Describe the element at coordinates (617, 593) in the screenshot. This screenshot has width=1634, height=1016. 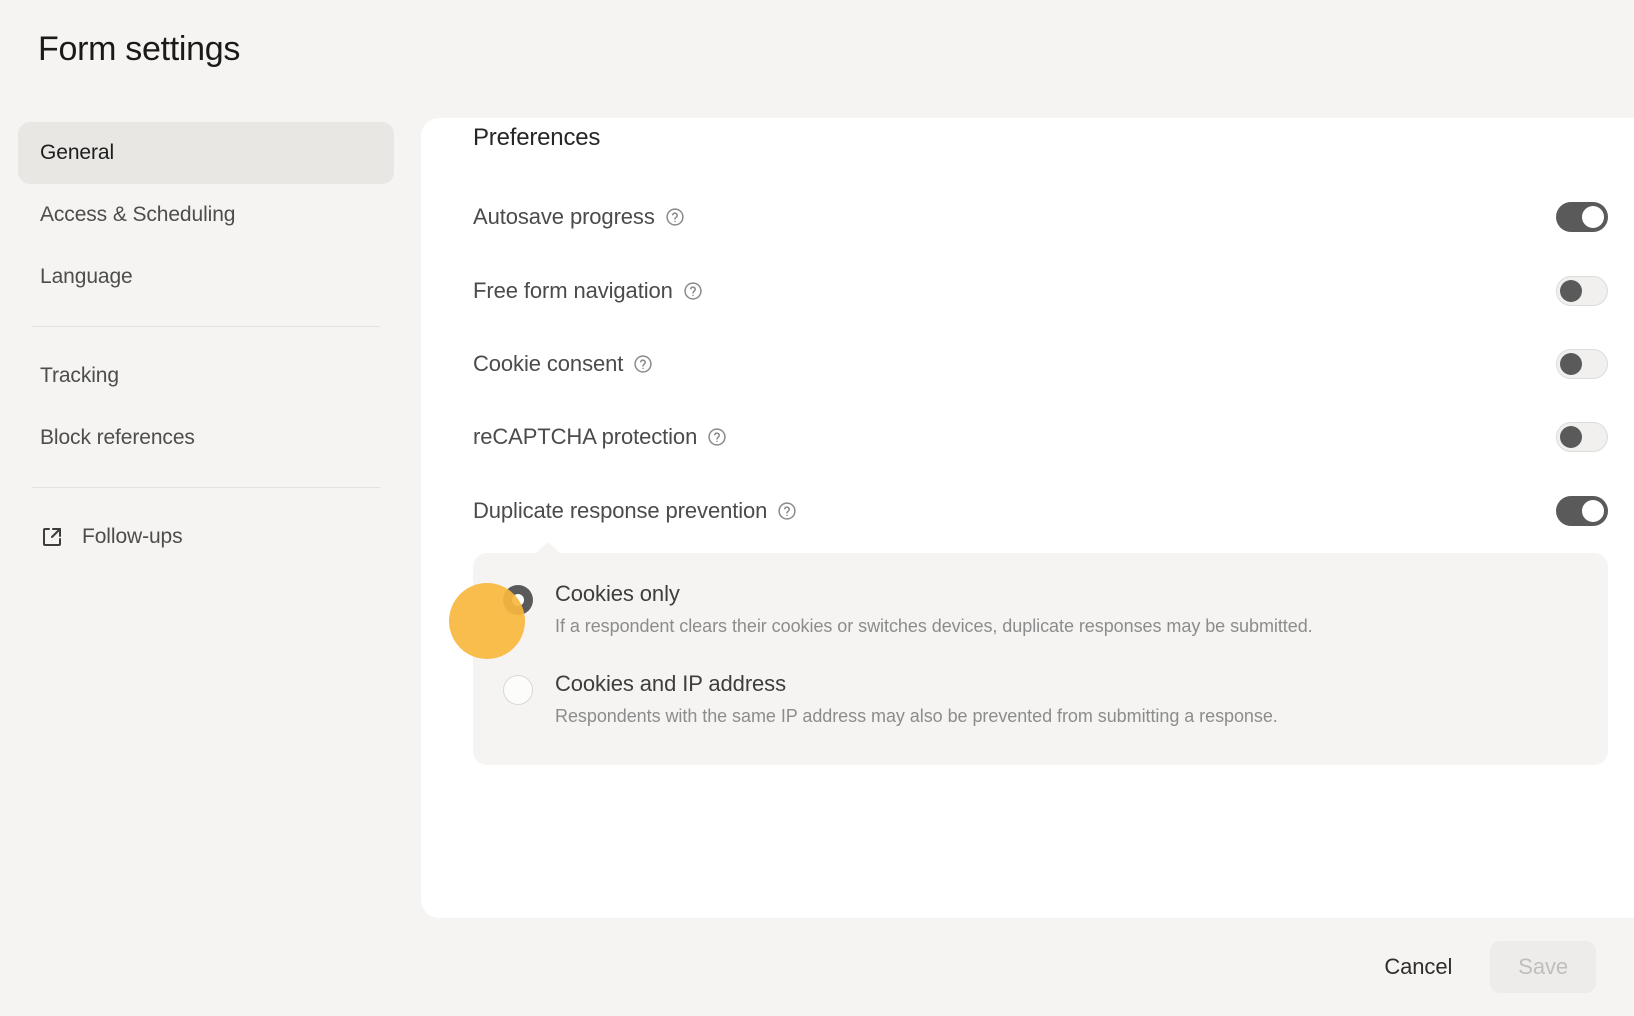
I see `radio-option-title: Cookies only` at that location.